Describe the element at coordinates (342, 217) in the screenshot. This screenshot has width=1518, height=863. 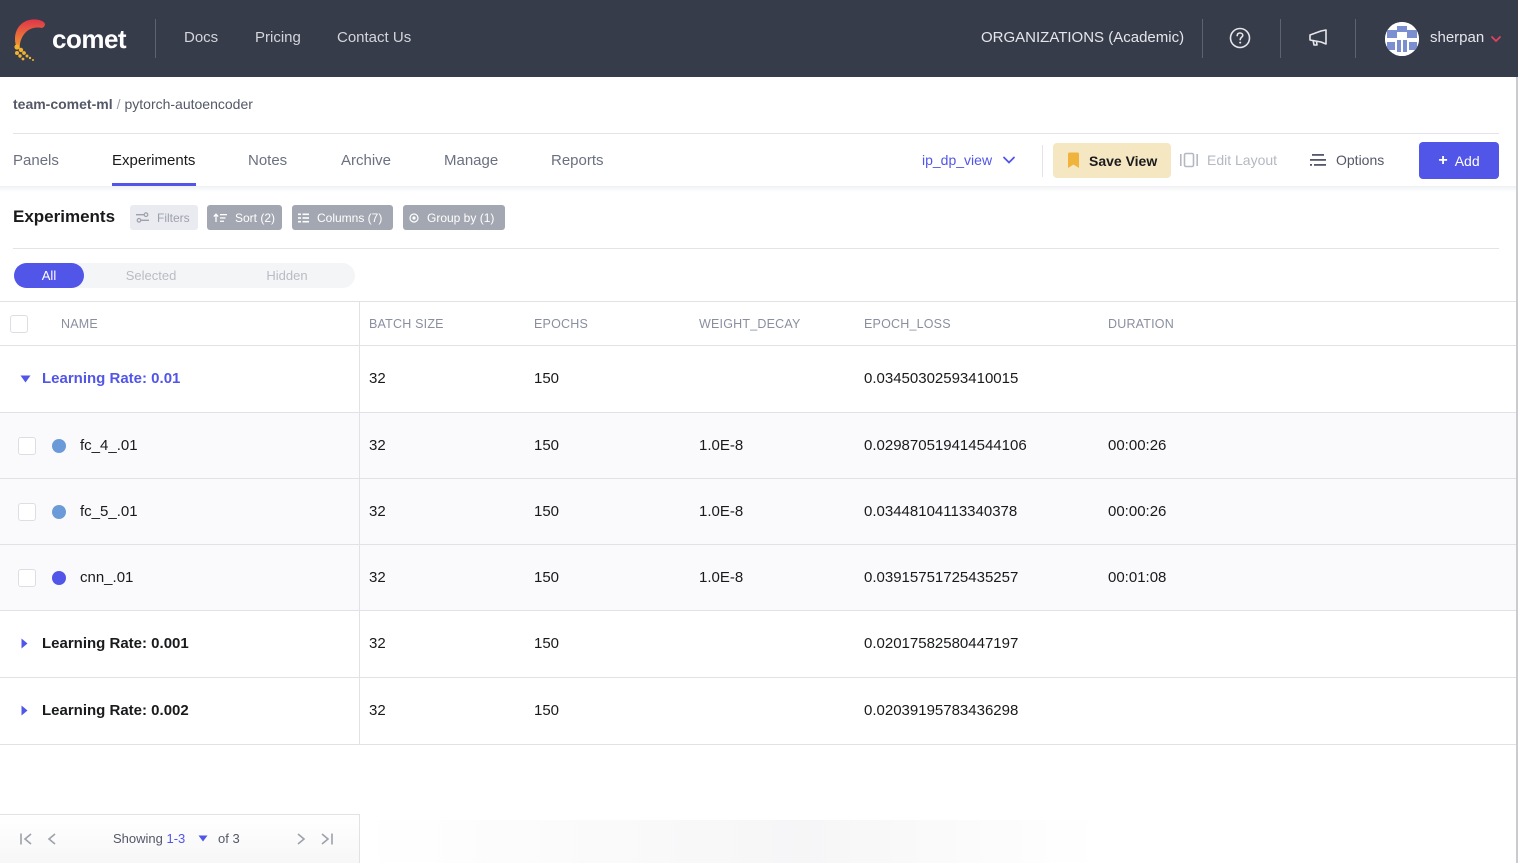
I see `columns-button: Columns (7)` at that location.